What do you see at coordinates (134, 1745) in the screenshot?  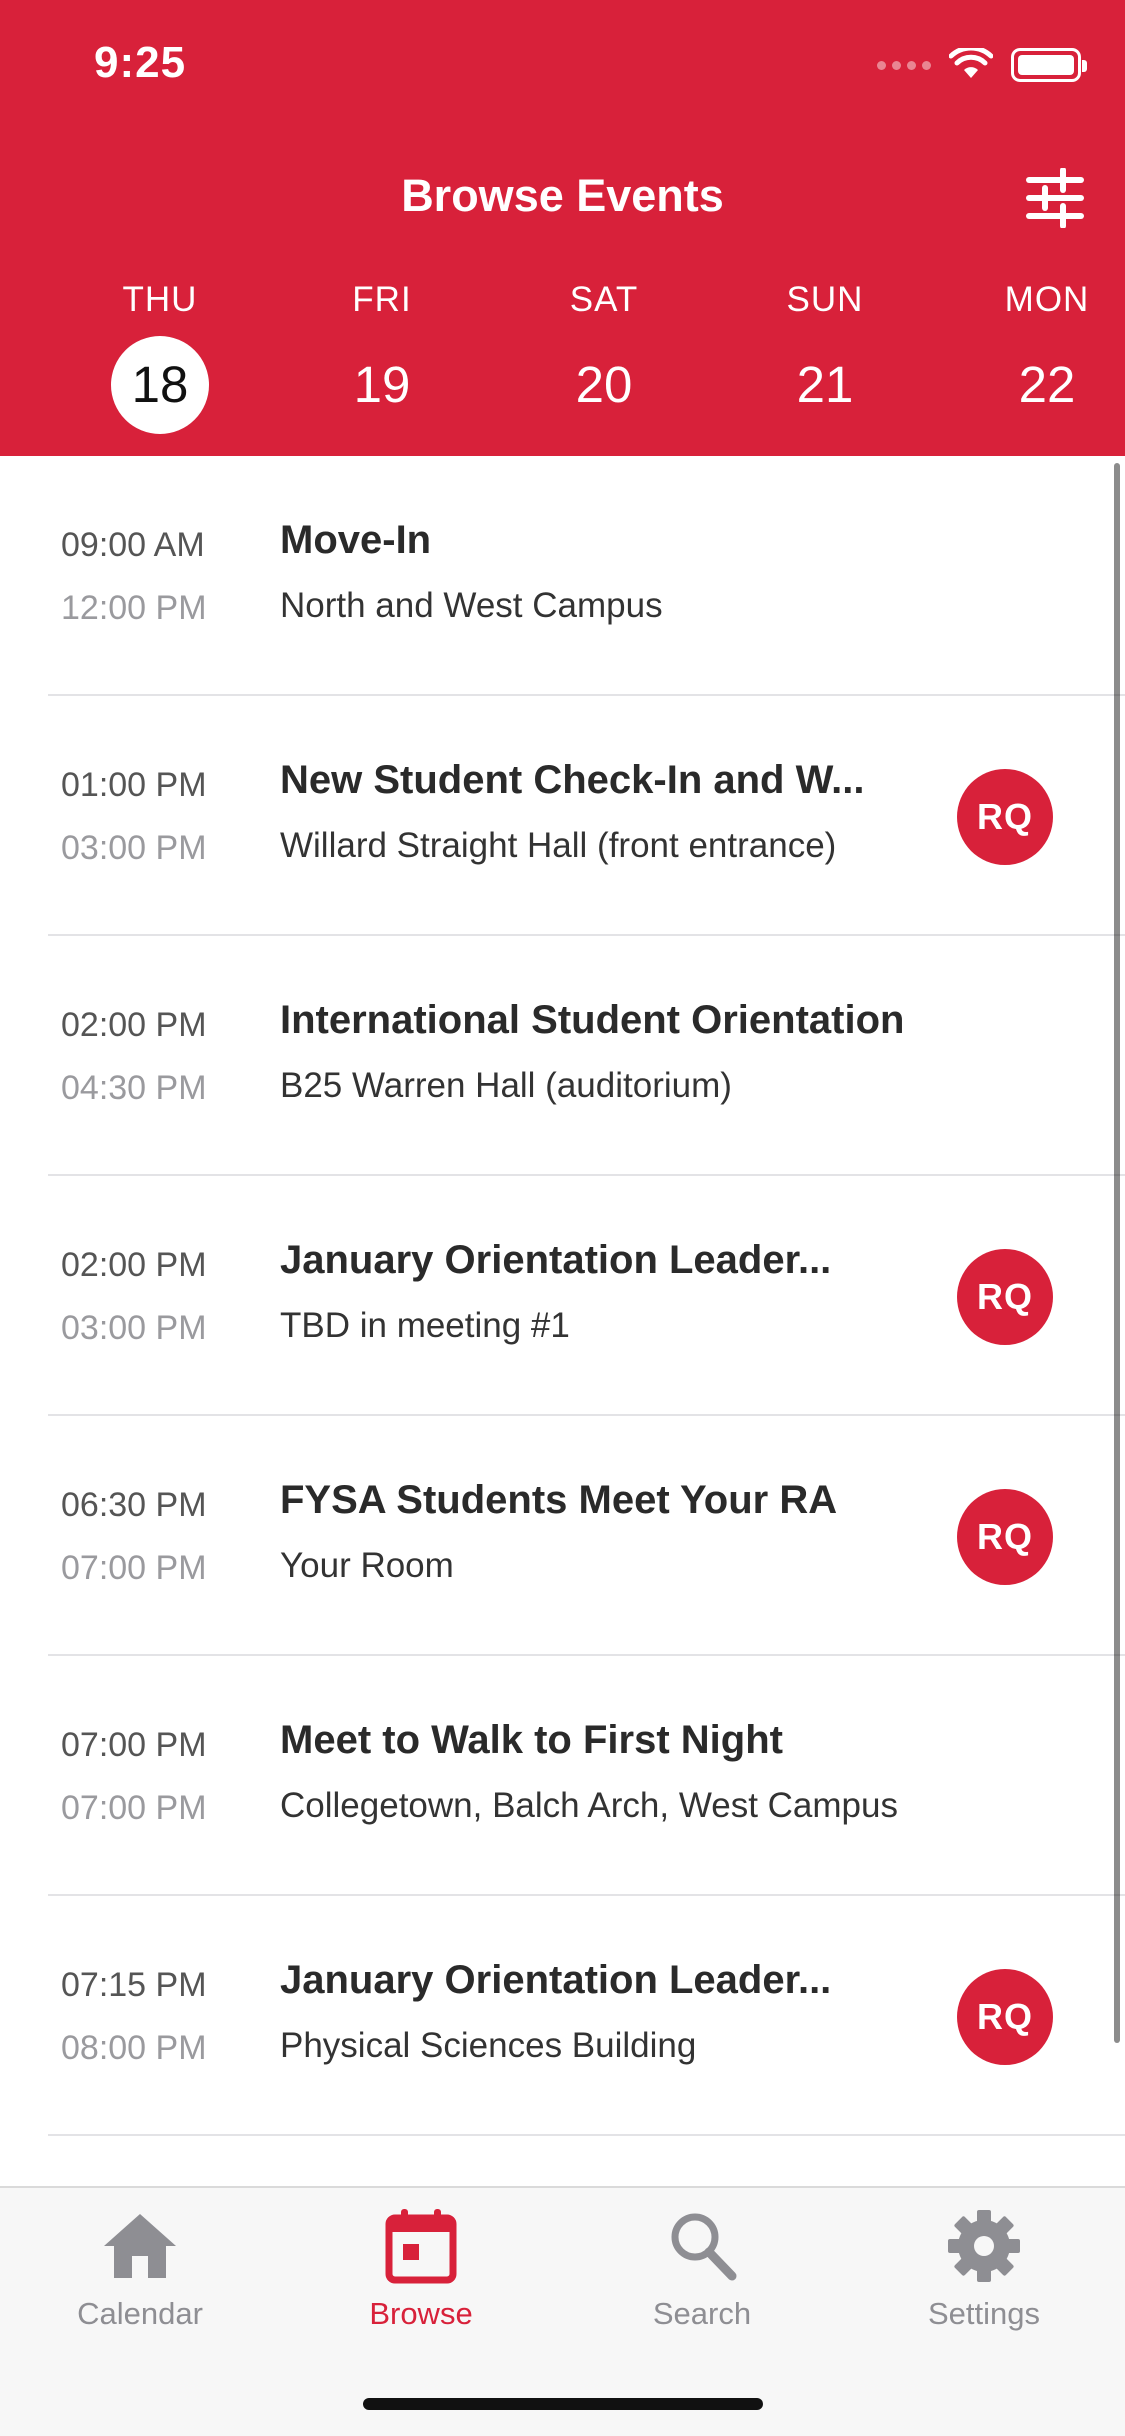 I see `event-start-time: 07:00 PM` at bounding box center [134, 1745].